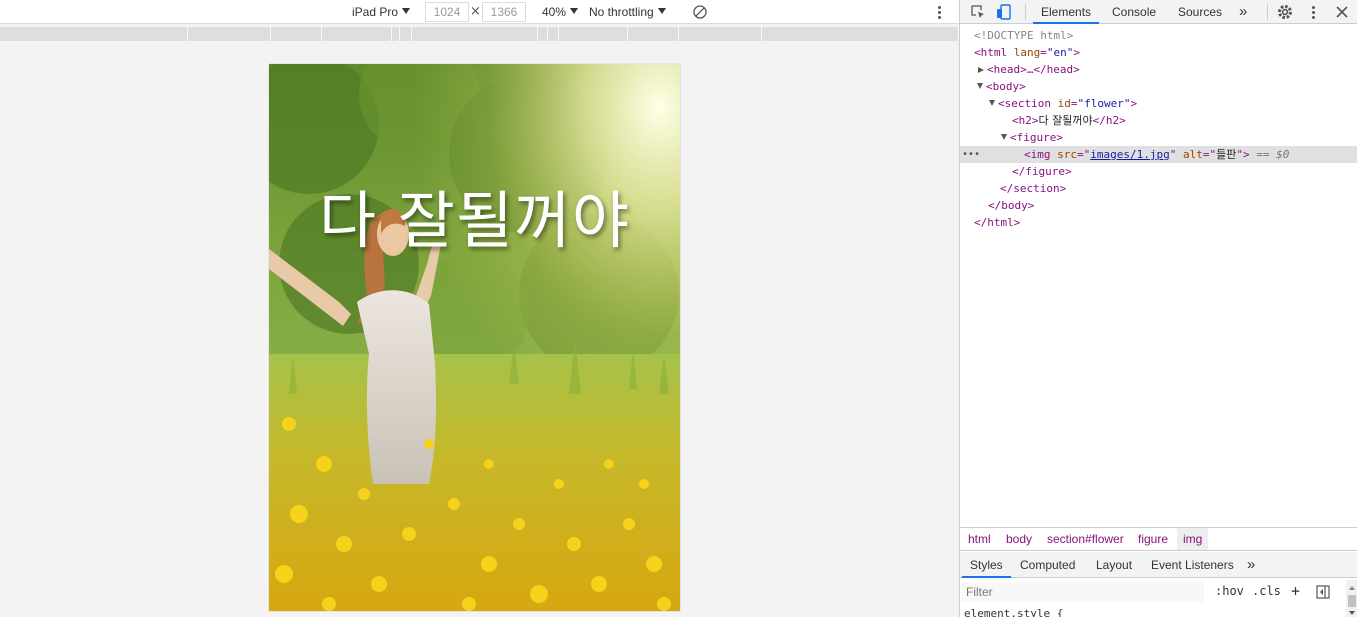 The height and width of the screenshot is (617, 1357). I want to click on tree-line-body: <body>, so click(1158, 86).